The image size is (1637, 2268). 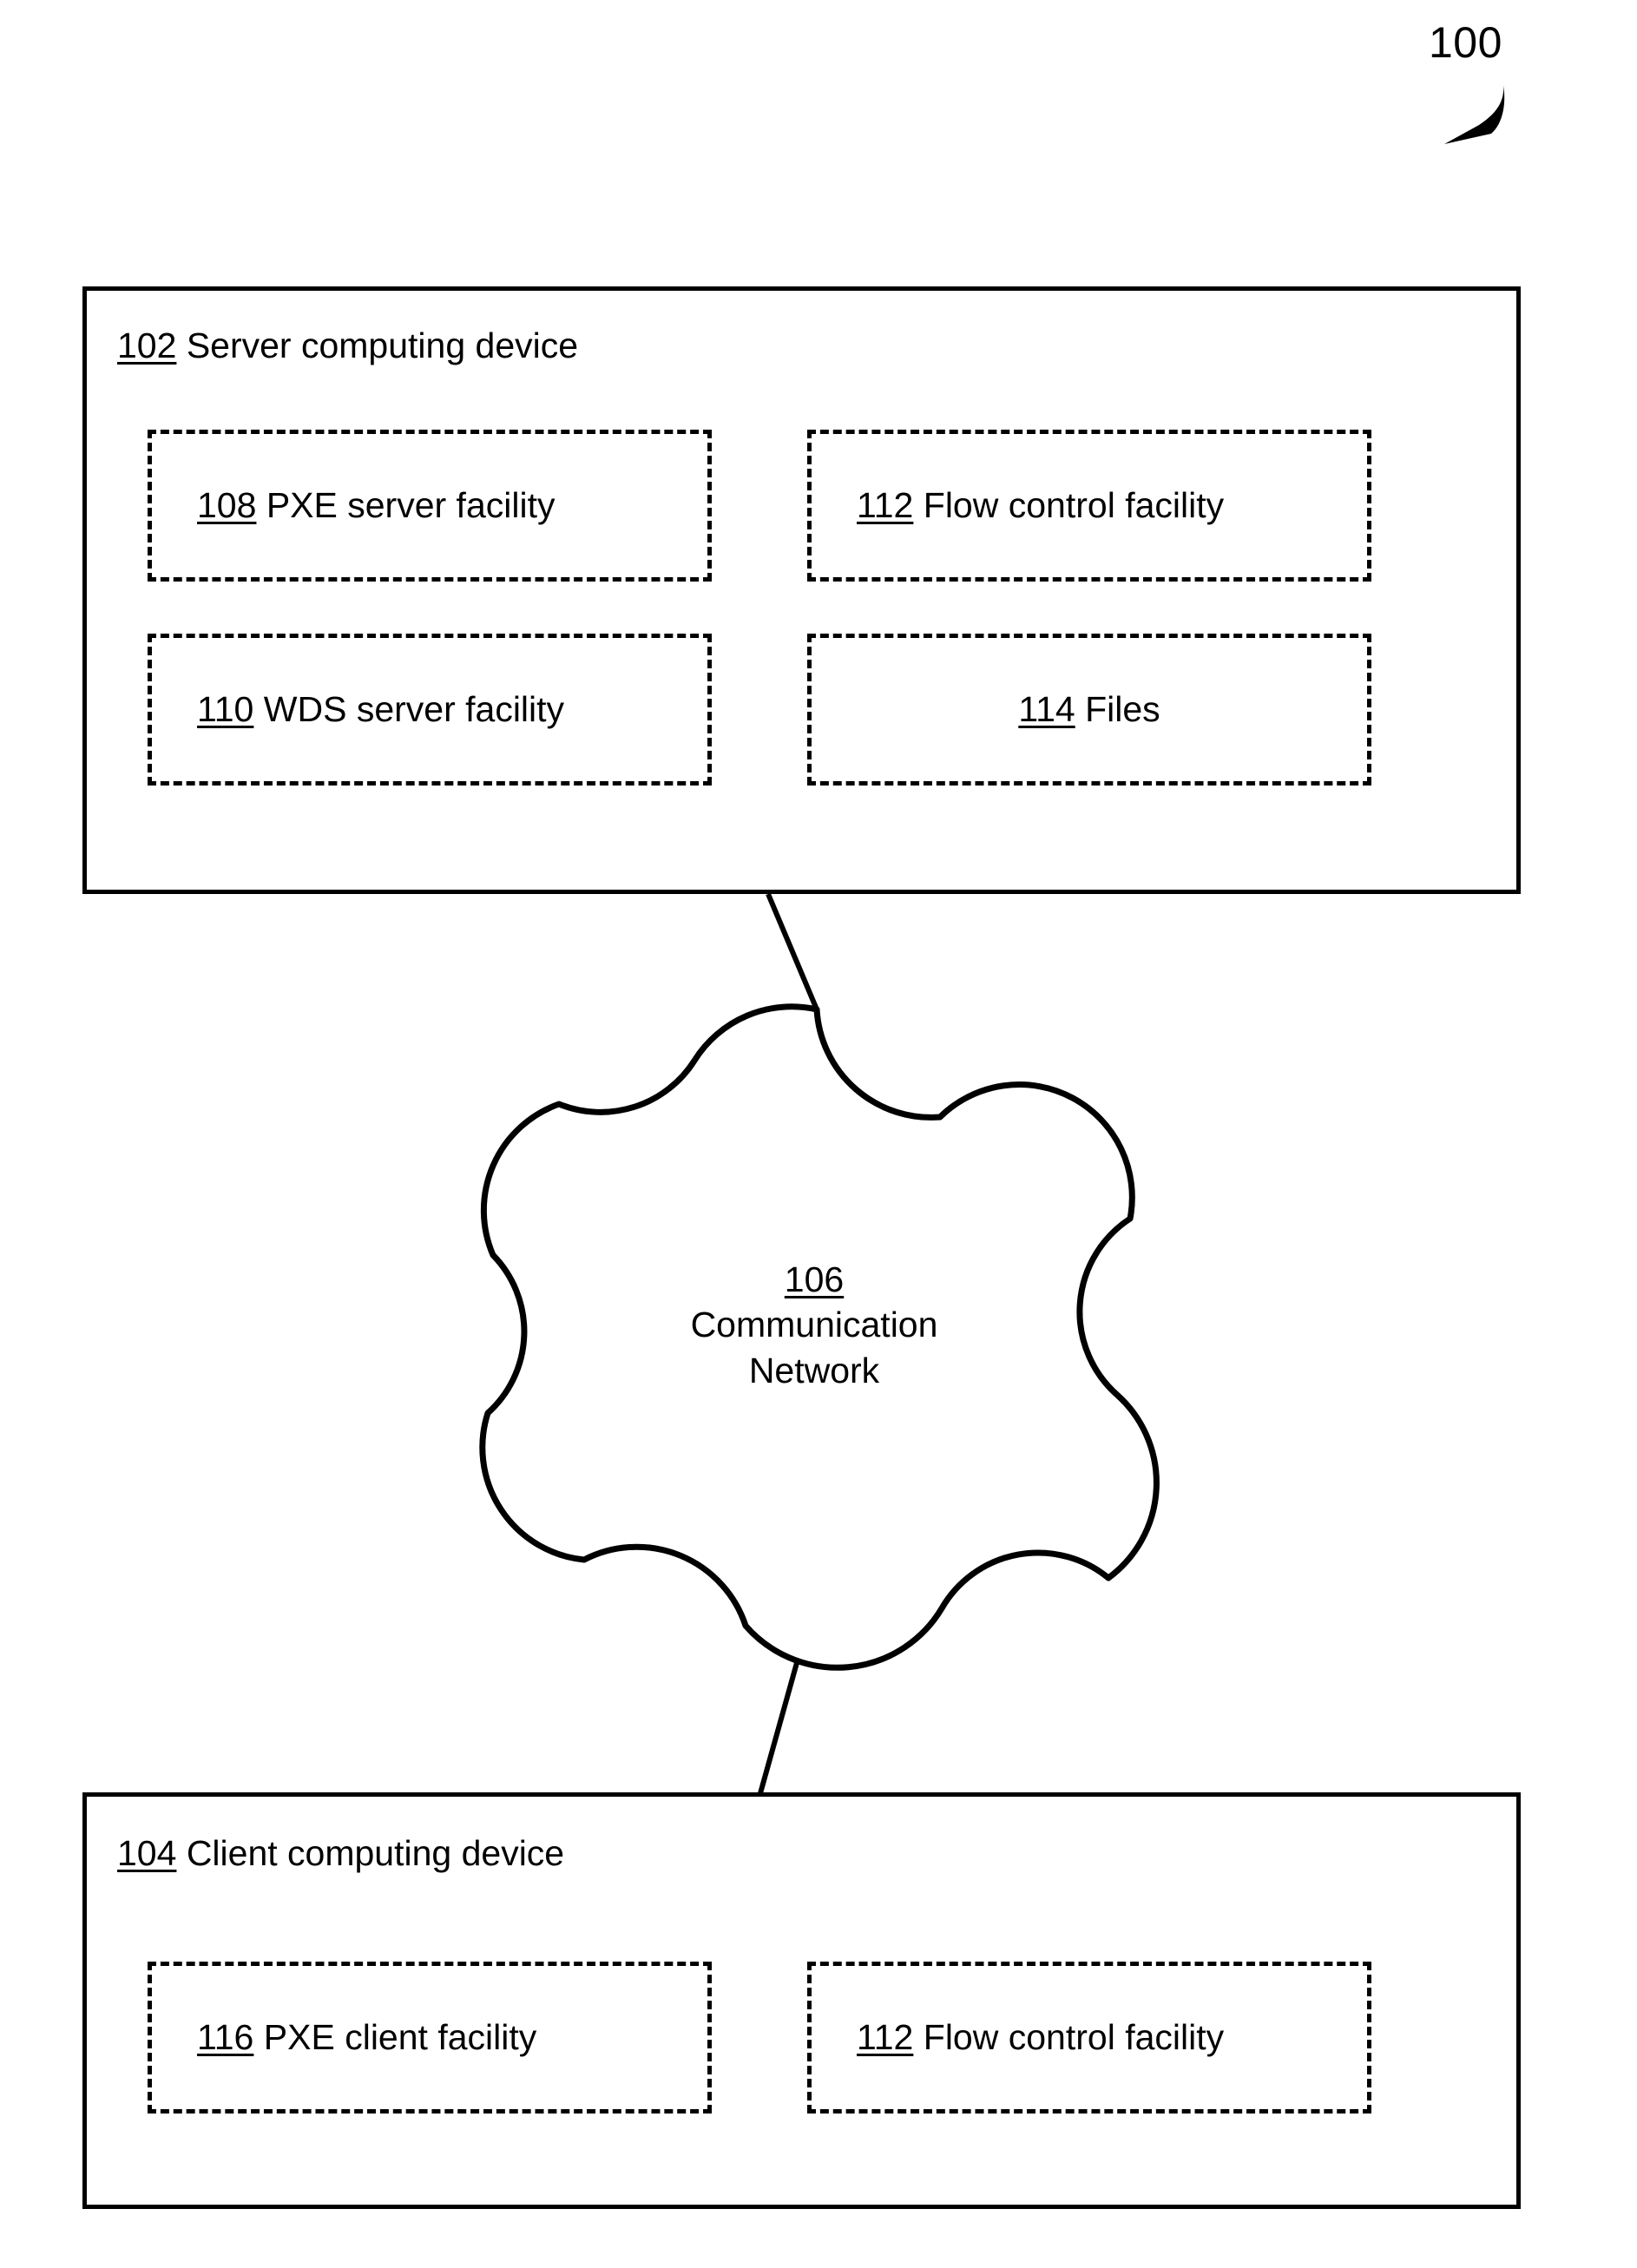 I want to click on client-box-title: 104 Client computing device, so click(x=340, y=1853).